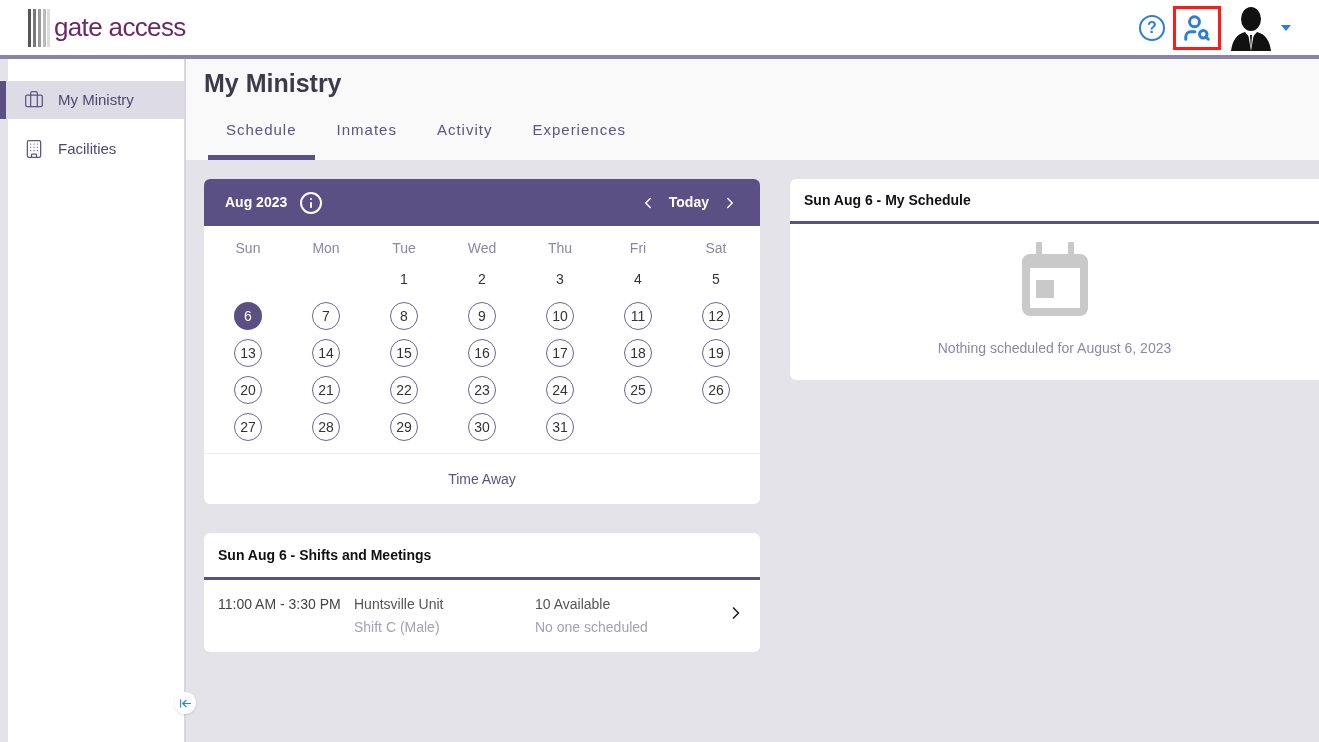 The width and height of the screenshot is (1319, 742). I want to click on tab: Activity, so click(464, 139).